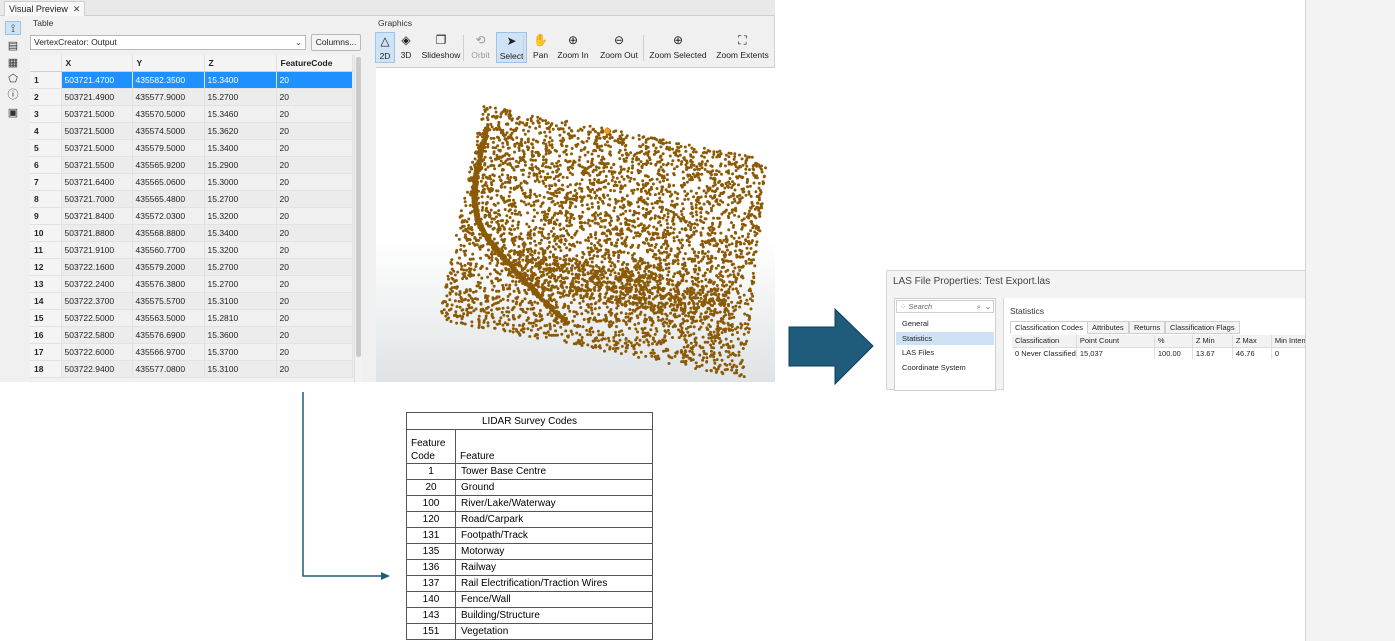  What do you see at coordinates (1350, 320) in the screenshot?
I see `background-panel` at bounding box center [1350, 320].